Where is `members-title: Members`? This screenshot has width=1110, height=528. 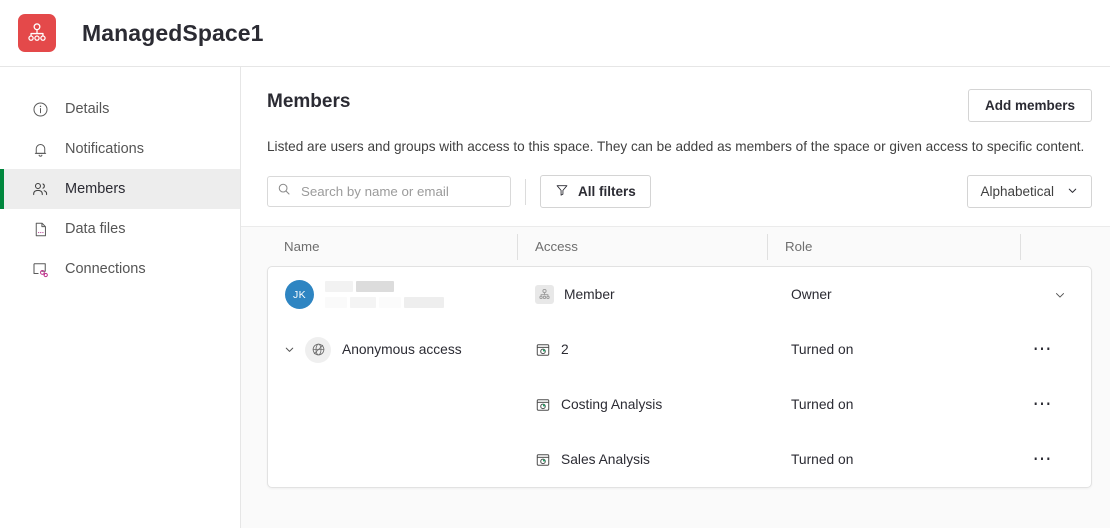 members-title: Members is located at coordinates (309, 101).